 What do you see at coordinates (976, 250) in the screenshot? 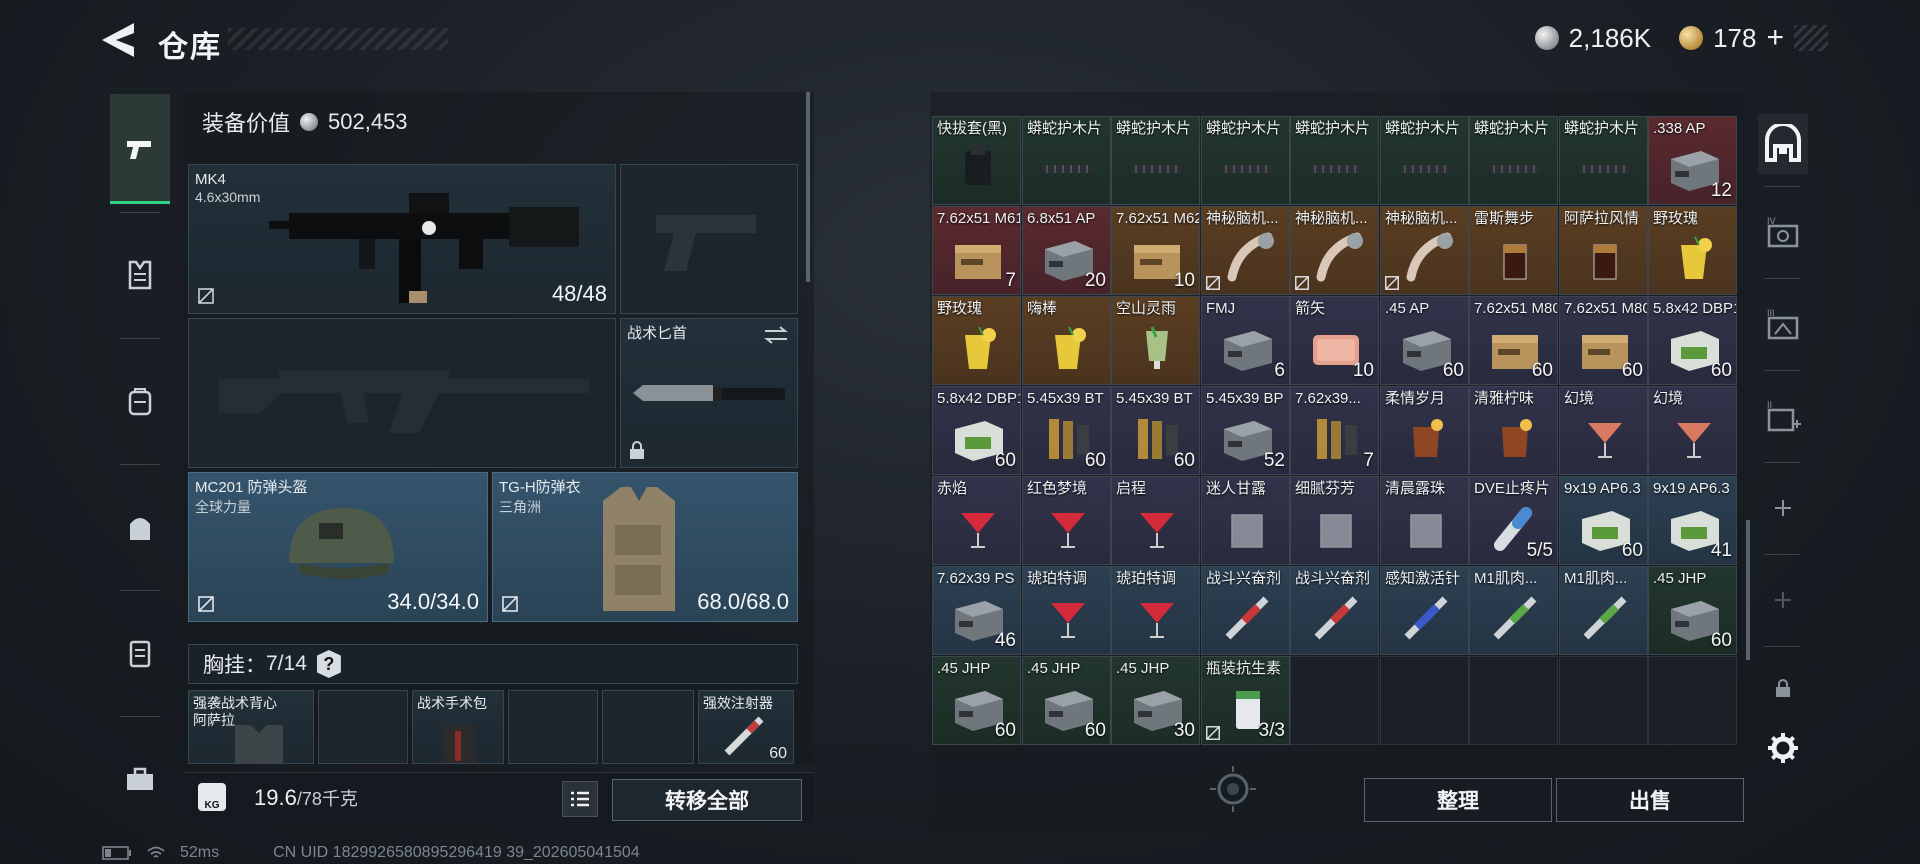
I see `storage-item: 7.62x51 M61 7` at bounding box center [976, 250].